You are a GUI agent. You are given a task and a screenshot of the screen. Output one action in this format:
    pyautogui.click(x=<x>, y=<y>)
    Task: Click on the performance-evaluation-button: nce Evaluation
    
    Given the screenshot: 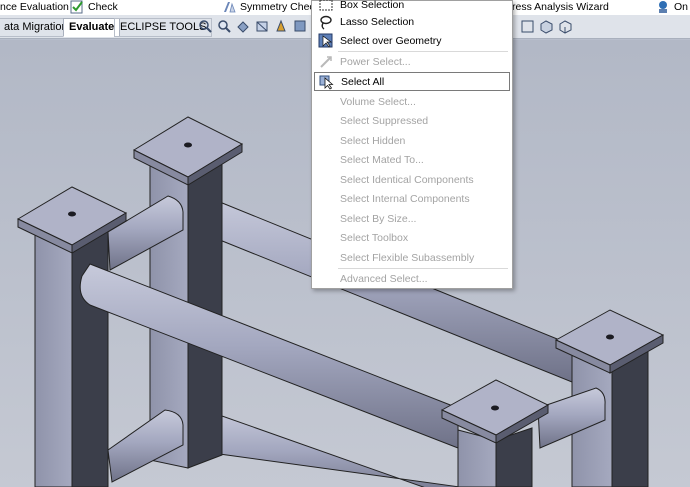 What is the action you would take?
    pyautogui.click(x=34, y=7)
    